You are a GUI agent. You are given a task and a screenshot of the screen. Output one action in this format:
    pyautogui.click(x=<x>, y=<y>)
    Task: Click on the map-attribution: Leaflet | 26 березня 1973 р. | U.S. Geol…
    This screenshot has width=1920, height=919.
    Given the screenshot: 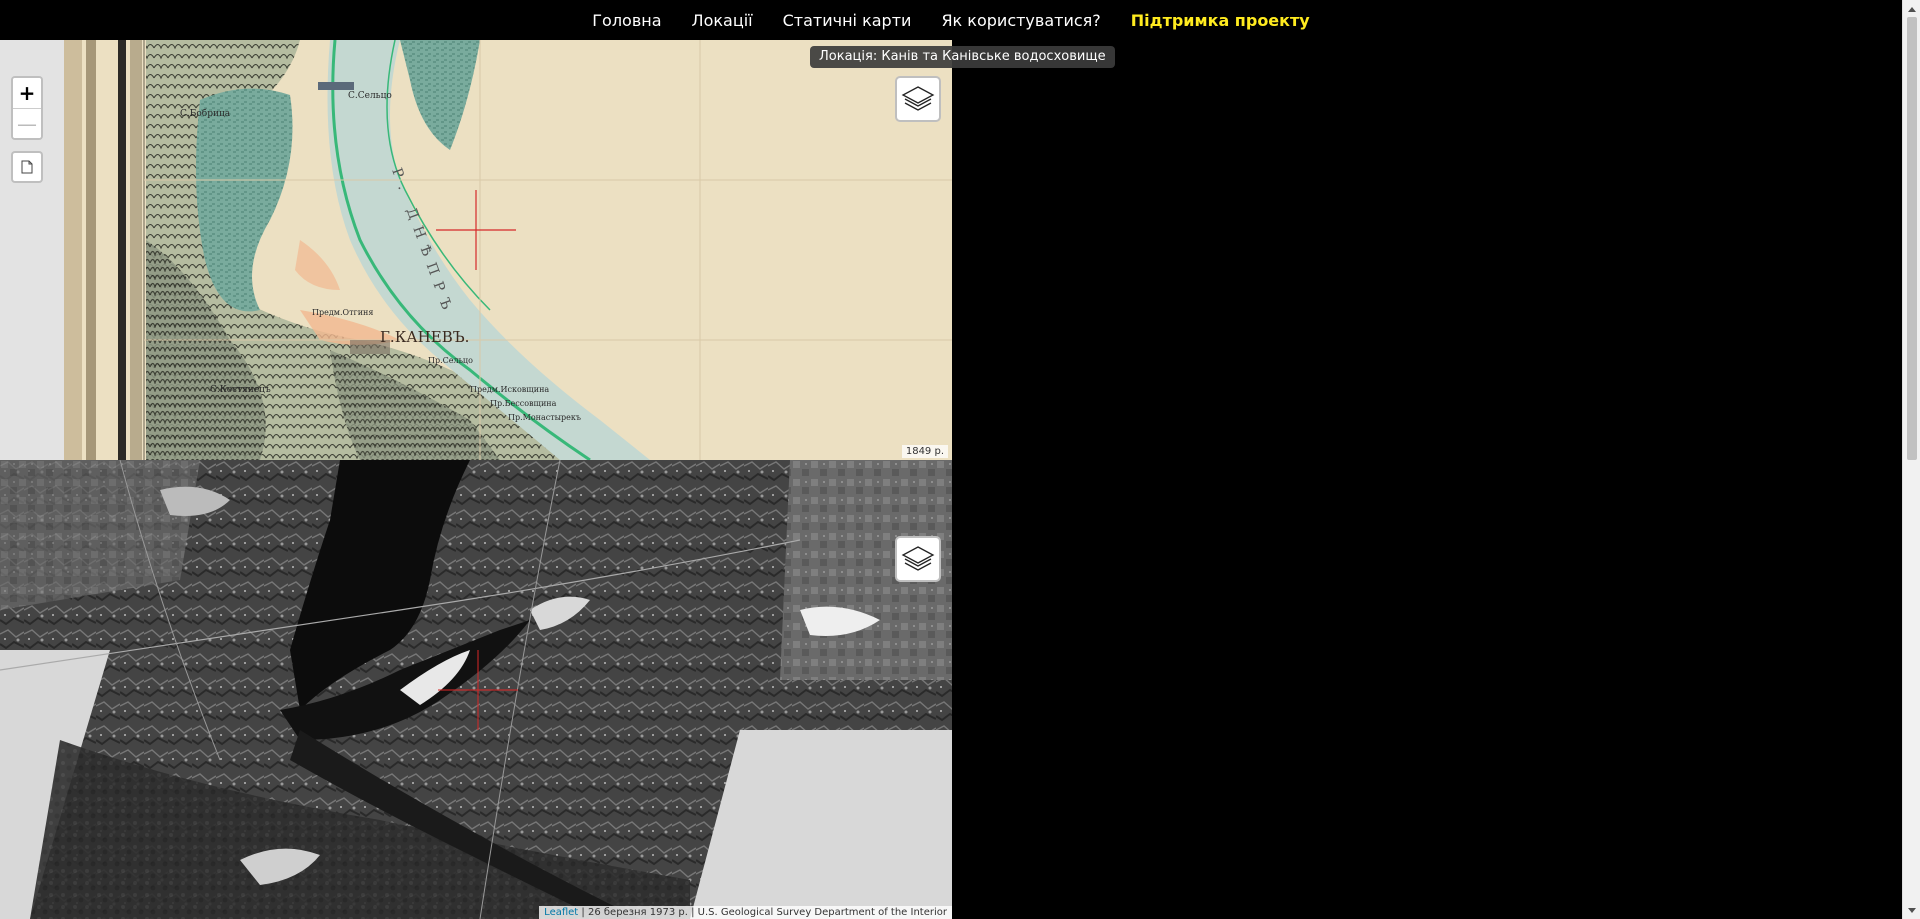 What is the action you would take?
    pyautogui.click(x=745, y=912)
    